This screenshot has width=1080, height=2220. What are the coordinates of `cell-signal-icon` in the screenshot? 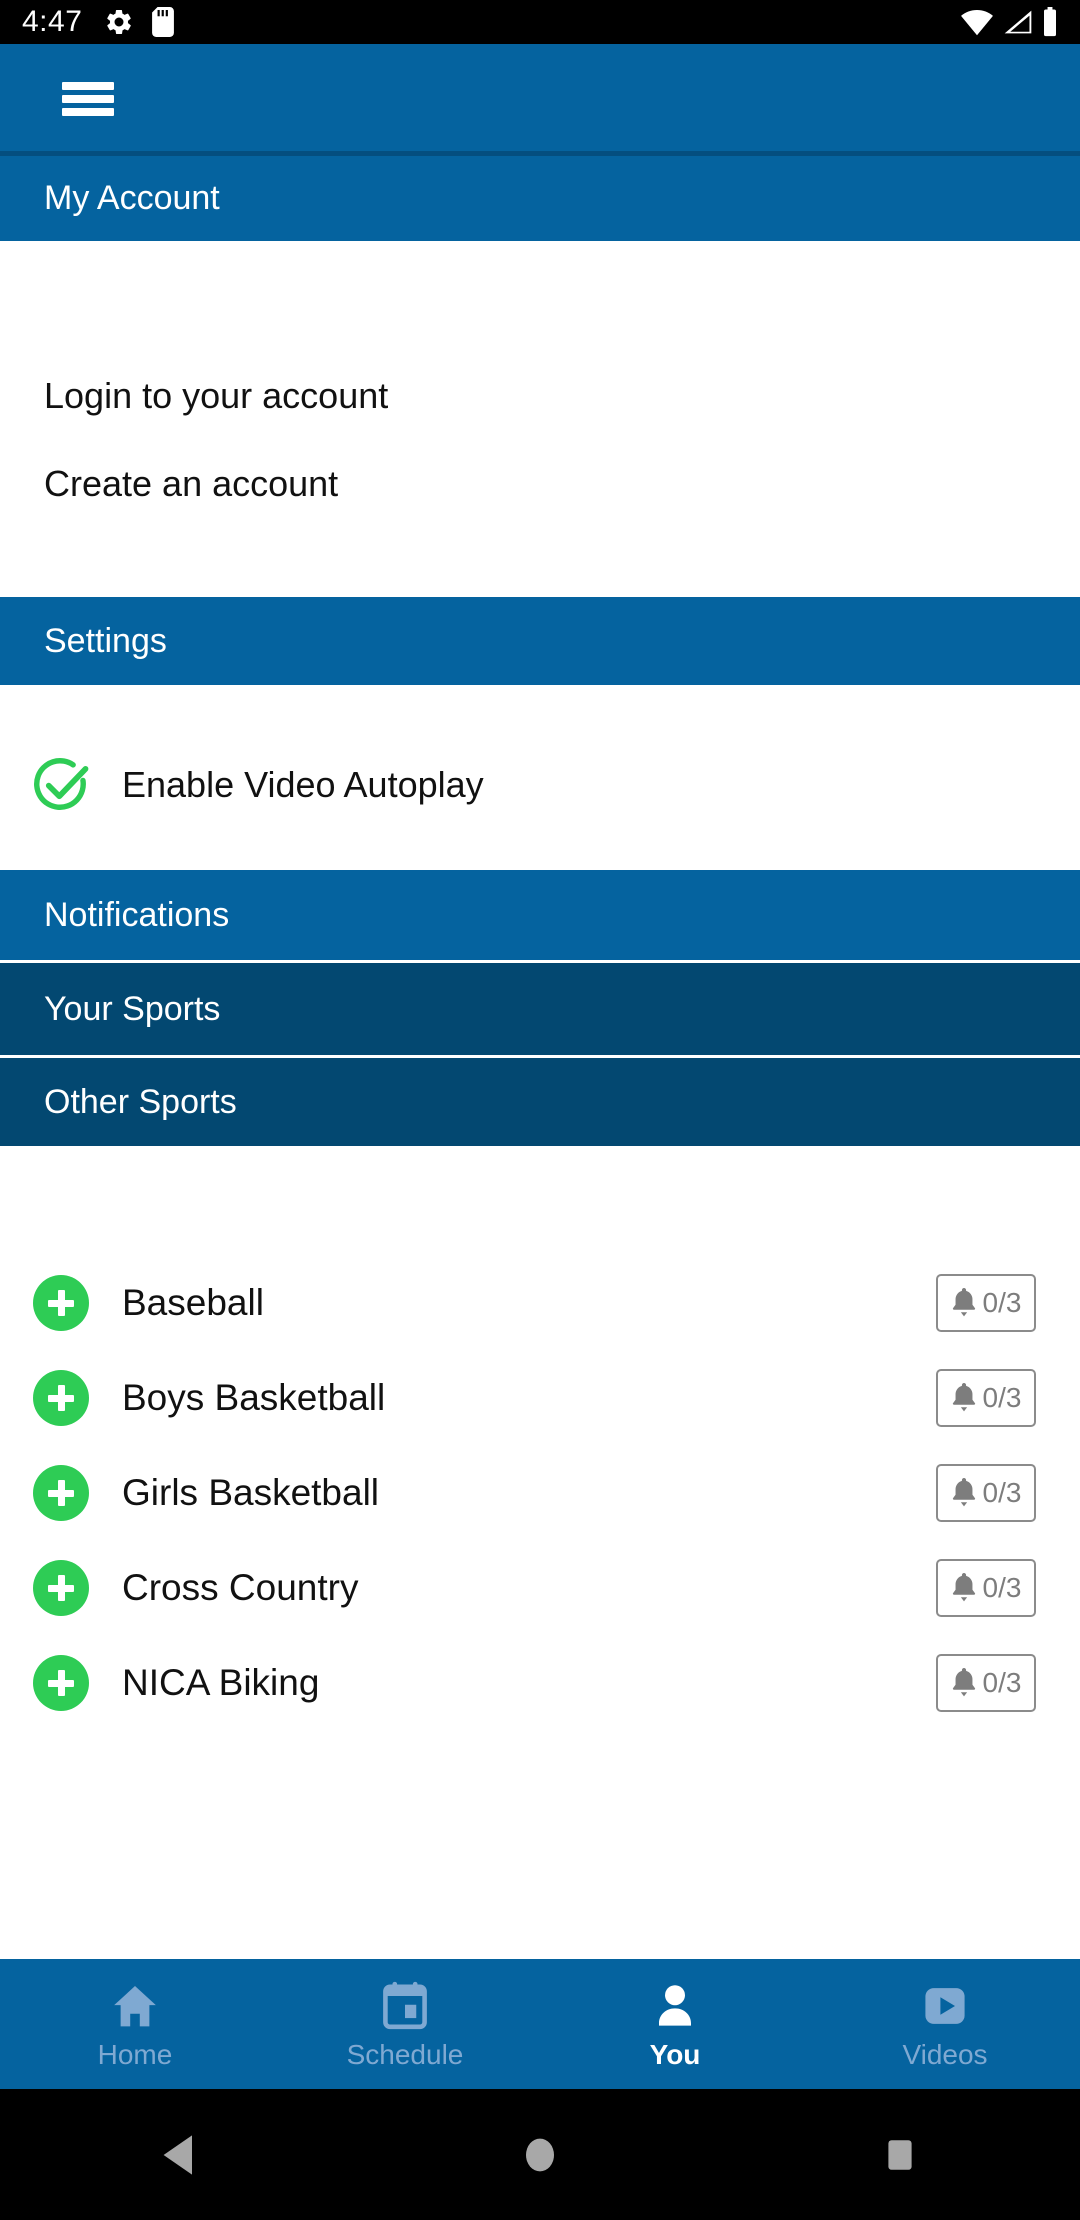 It's located at (1018, 22).